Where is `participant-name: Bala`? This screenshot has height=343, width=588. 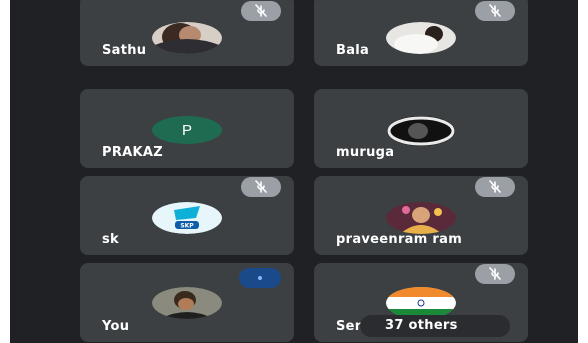 participant-name: Bala is located at coordinates (353, 50).